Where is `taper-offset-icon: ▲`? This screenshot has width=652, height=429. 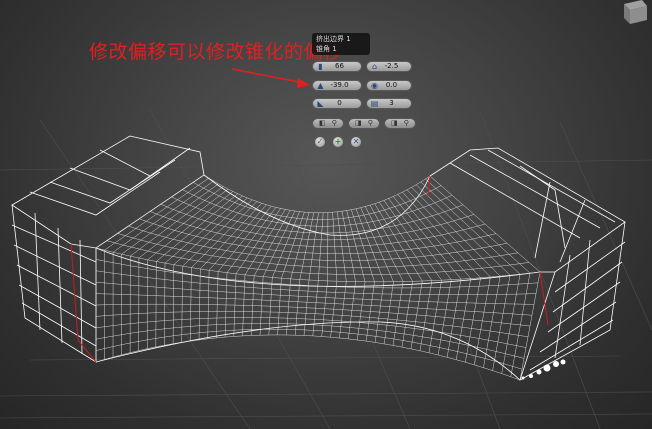 taper-offset-icon: ▲ is located at coordinates (320, 85).